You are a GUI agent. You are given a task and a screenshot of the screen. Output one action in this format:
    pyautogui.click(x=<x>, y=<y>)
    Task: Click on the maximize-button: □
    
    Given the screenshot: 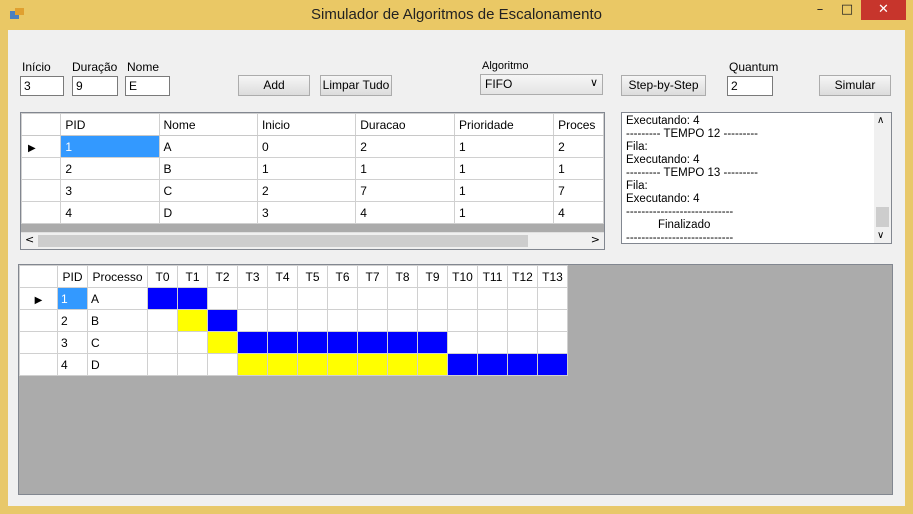 What is the action you would take?
    pyautogui.click(x=847, y=10)
    